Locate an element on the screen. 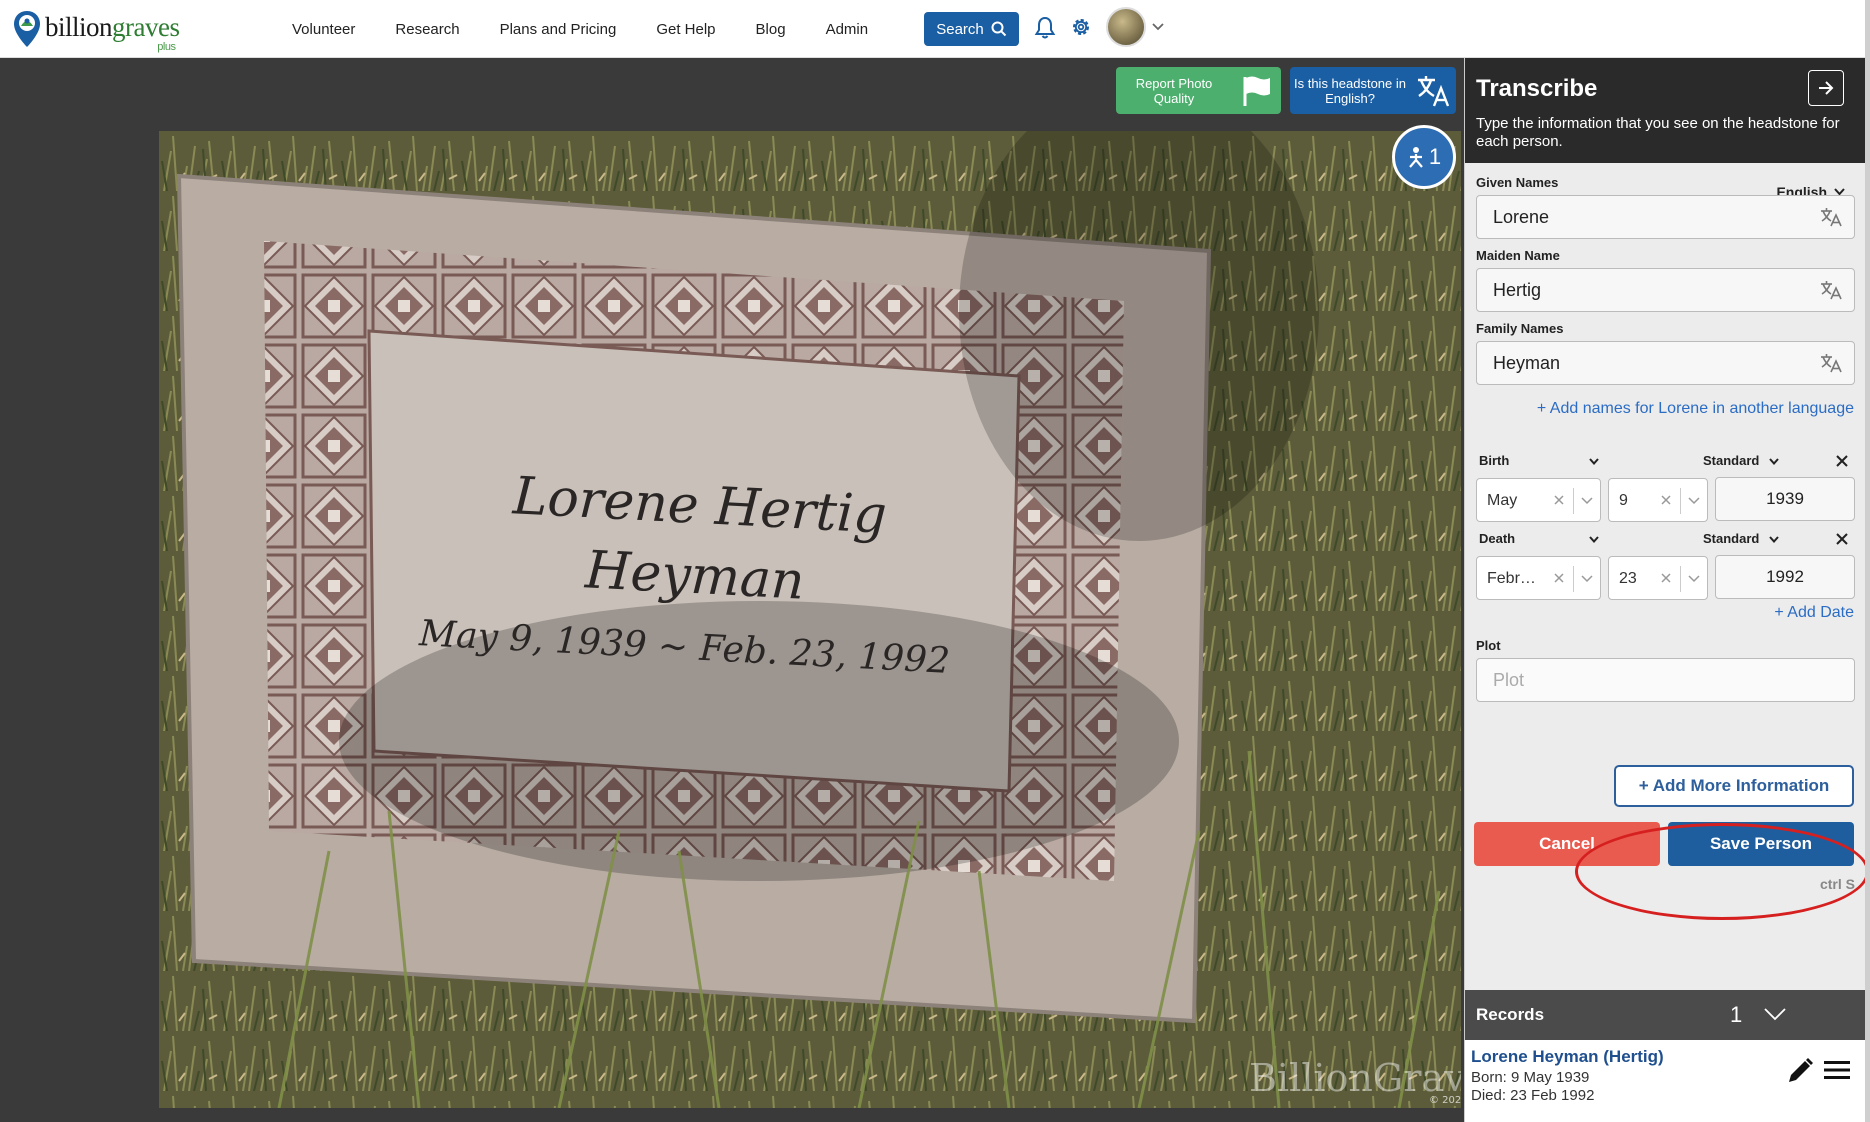 Image resolution: width=1870 pixels, height=1122 pixels. death-event-select: Death is located at coordinates (1539, 541).